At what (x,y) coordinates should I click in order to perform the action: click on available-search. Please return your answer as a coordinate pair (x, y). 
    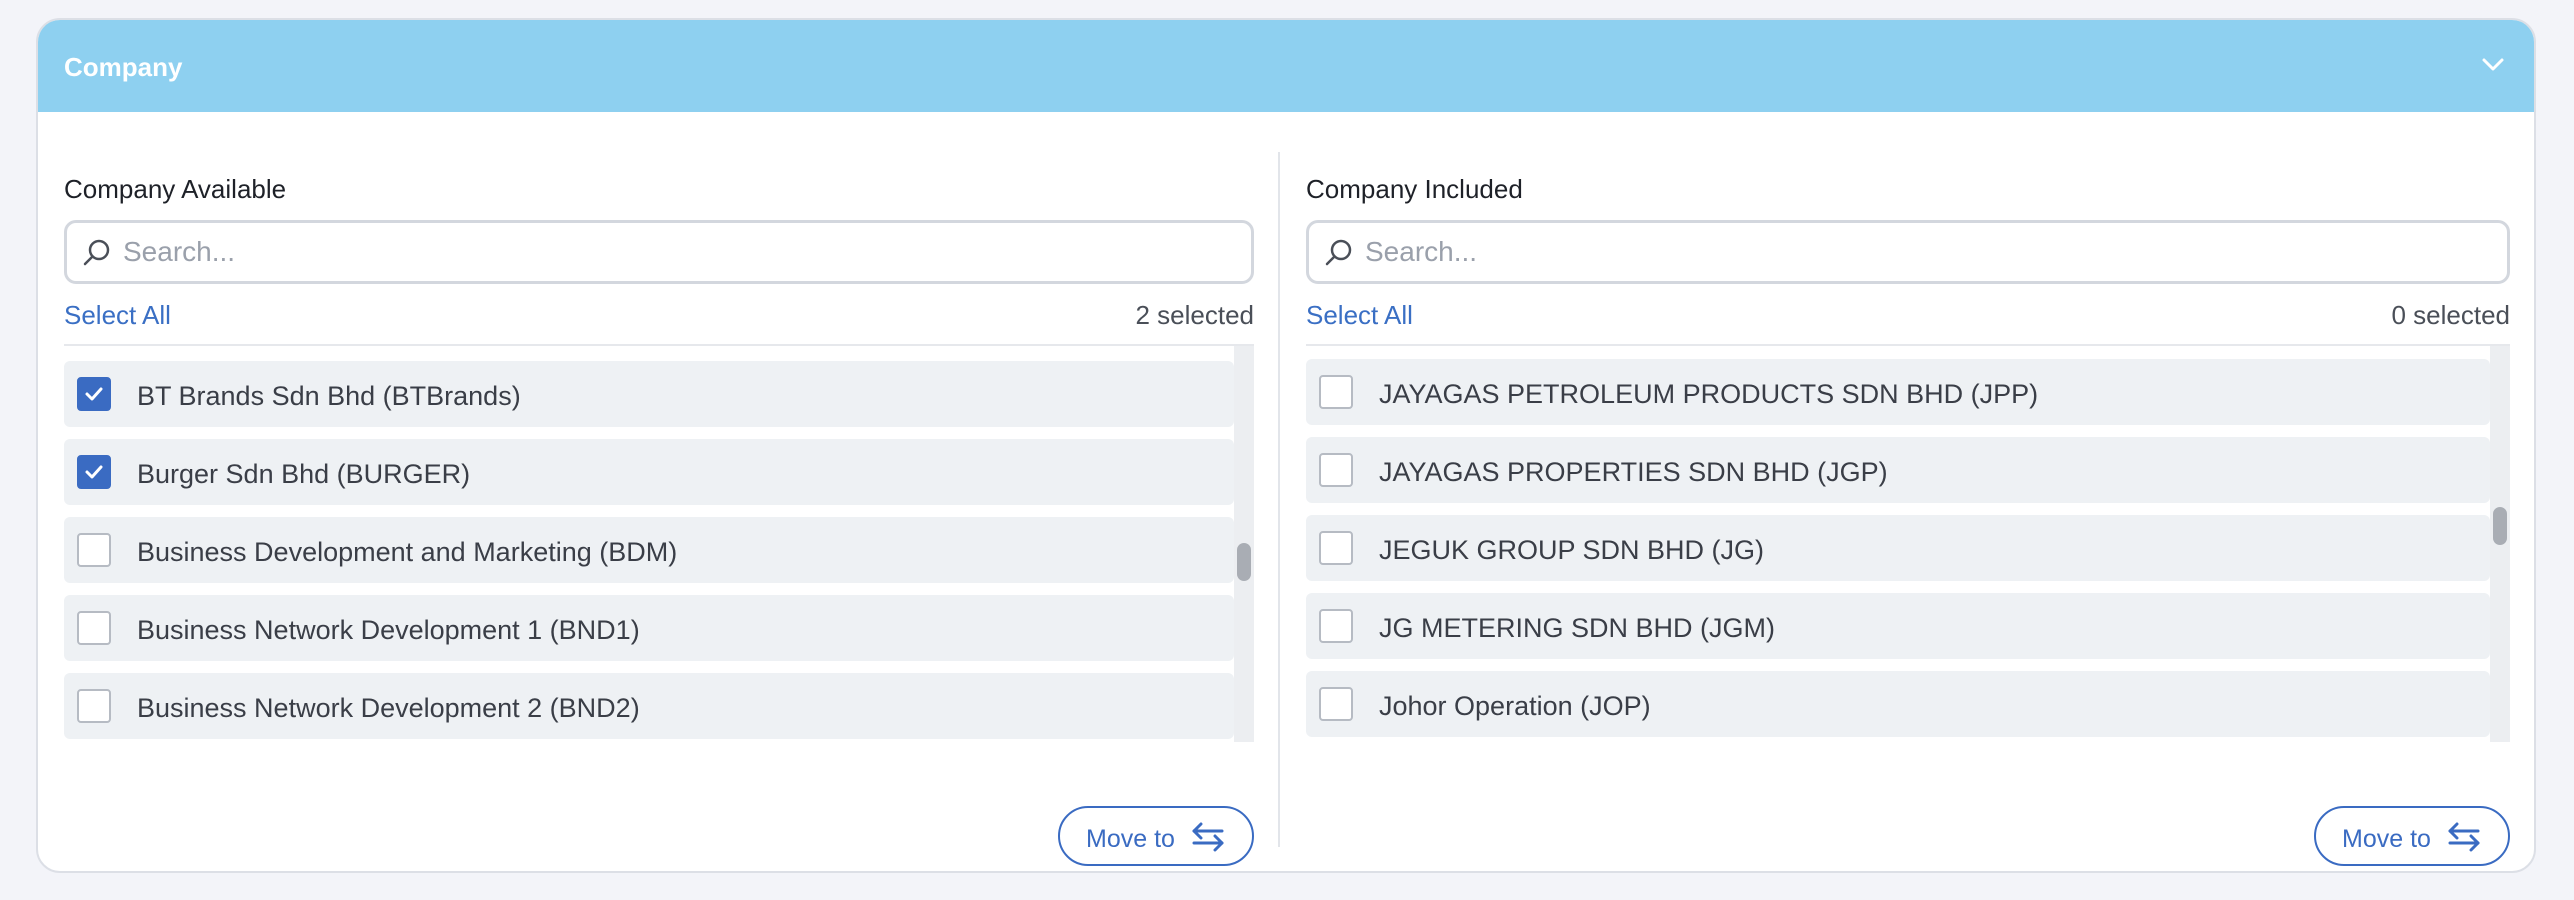
    Looking at the image, I should click on (659, 252).